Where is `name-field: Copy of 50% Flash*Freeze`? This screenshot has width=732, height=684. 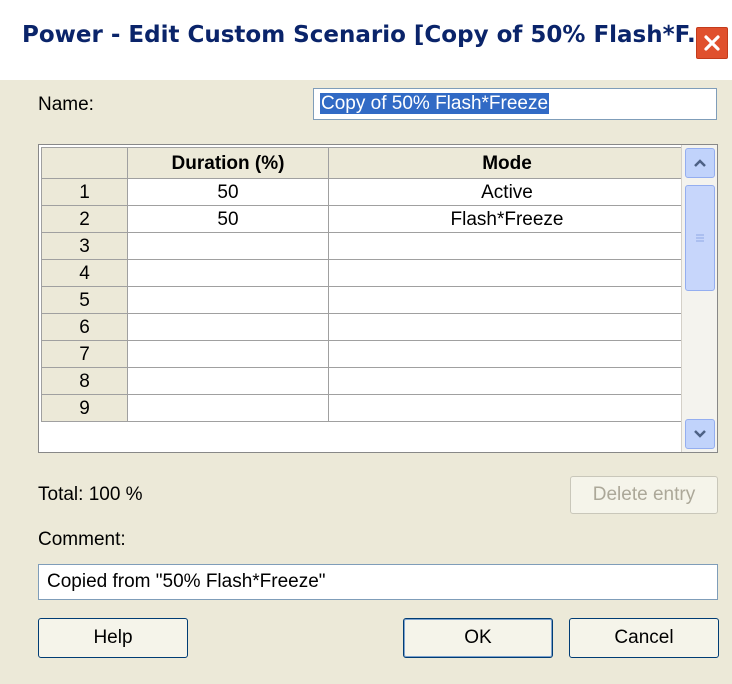 name-field: Copy of 50% Flash*Freeze is located at coordinates (515, 104).